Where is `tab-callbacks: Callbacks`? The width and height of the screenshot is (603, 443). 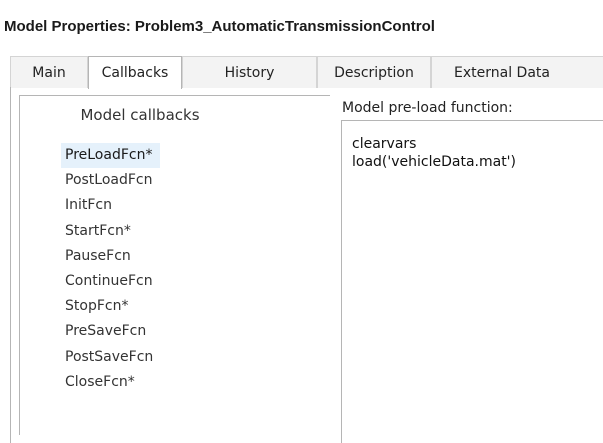 tab-callbacks: Callbacks is located at coordinates (135, 72).